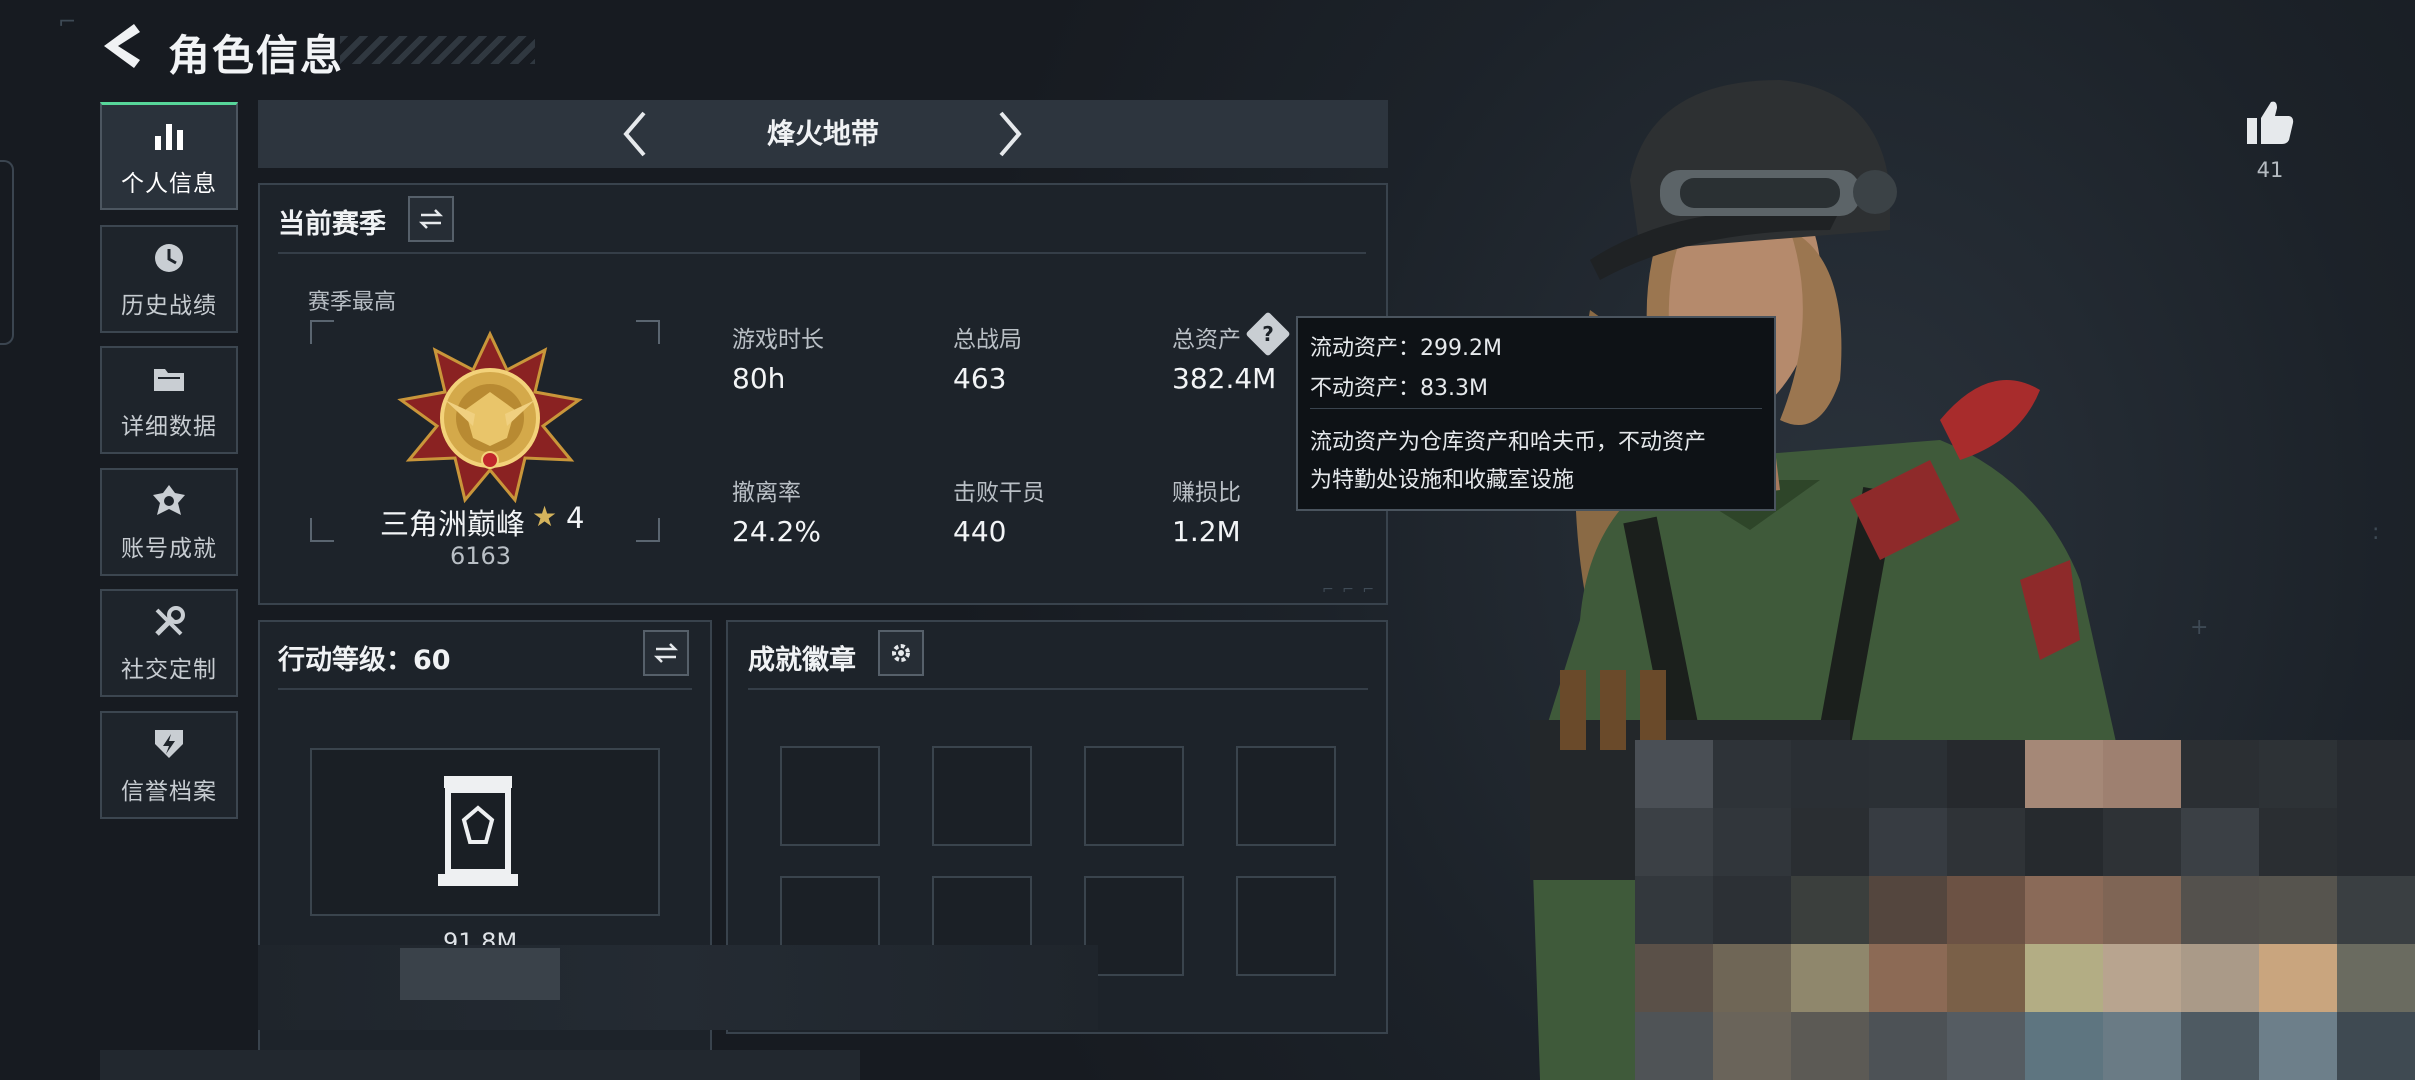 The image size is (2415, 1080). I want to click on corner-mark: ⌐, so click(67, 22).